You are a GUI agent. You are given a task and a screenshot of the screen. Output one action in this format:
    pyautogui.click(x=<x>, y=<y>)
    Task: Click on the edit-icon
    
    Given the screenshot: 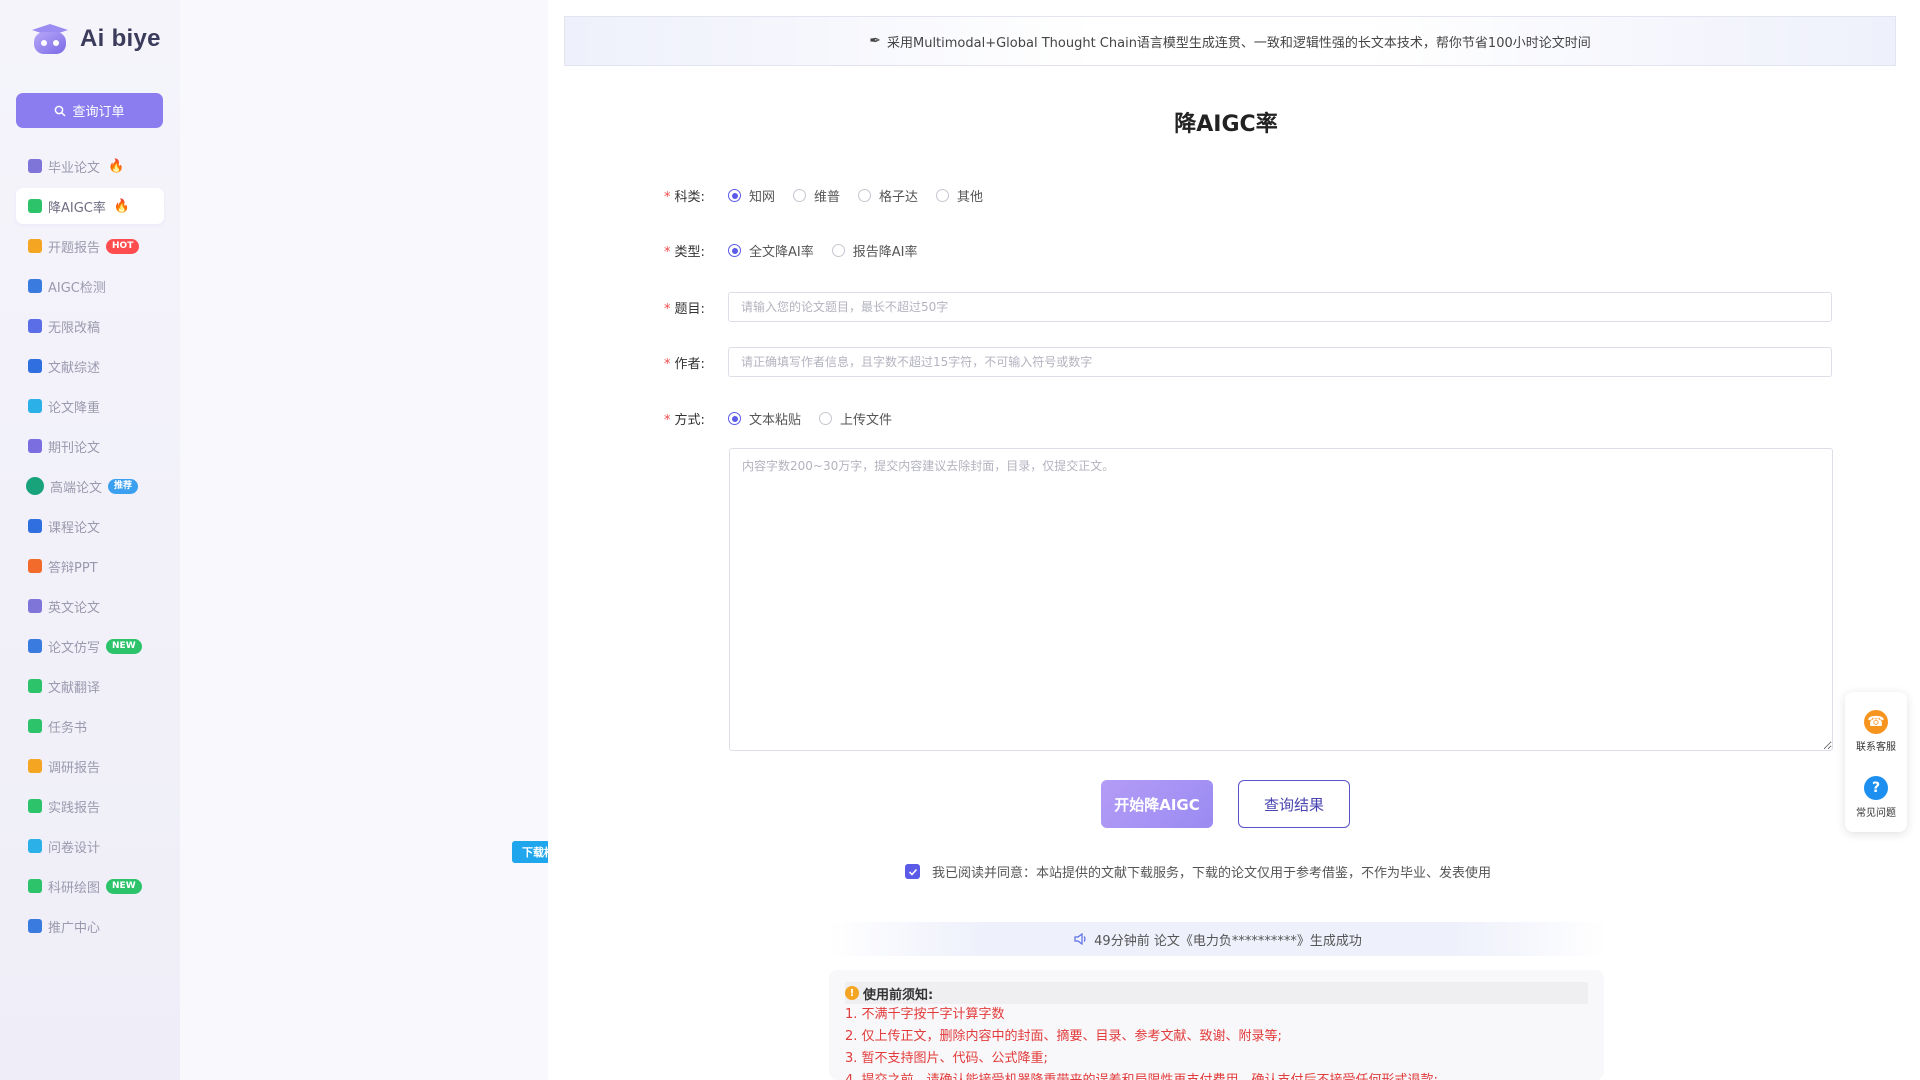 What is the action you would take?
    pyautogui.click(x=35, y=326)
    